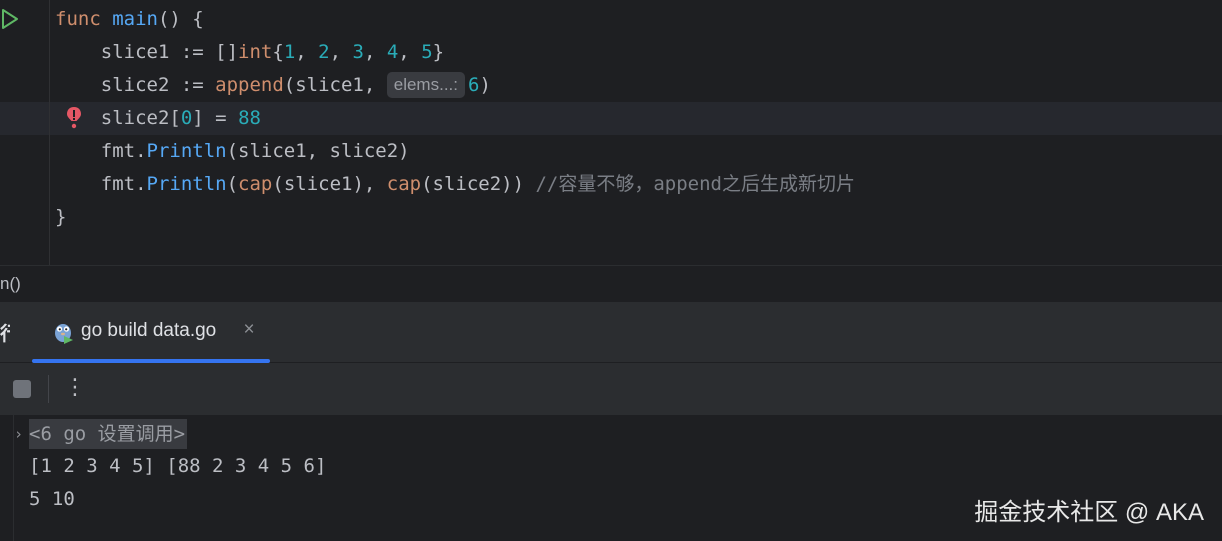  Describe the element at coordinates (324, 52) in the screenshot. I see `code-token: 2` at that location.